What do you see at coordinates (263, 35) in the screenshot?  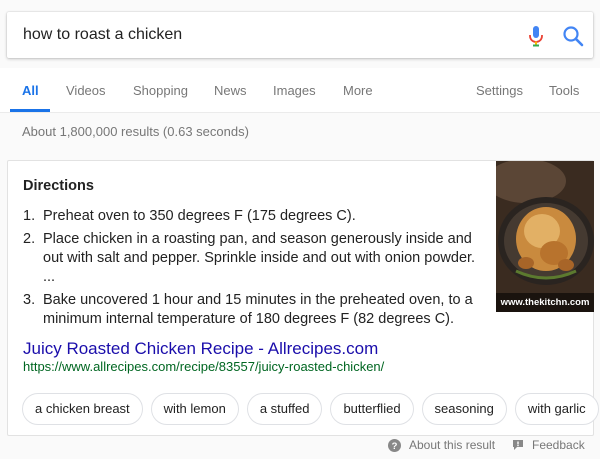 I see `search-input` at bounding box center [263, 35].